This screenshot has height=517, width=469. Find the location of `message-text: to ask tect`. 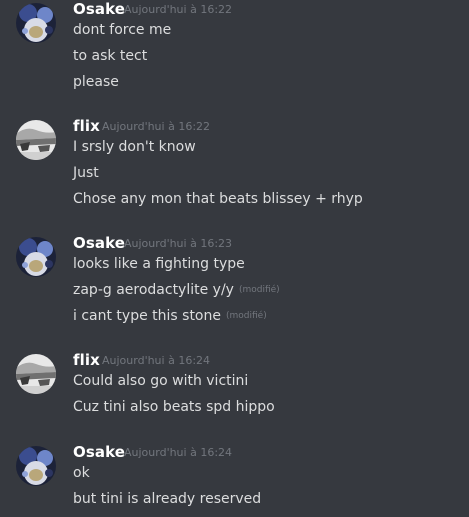

message-text: to ask tect is located at coordinates (110, 56).